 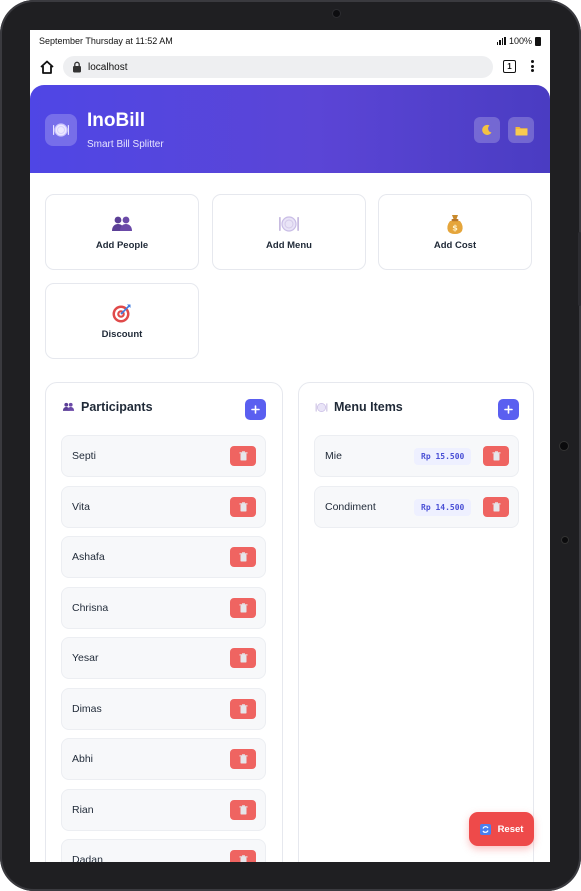 I want to click on reset-button: Reset, so click(x=501, y=829).